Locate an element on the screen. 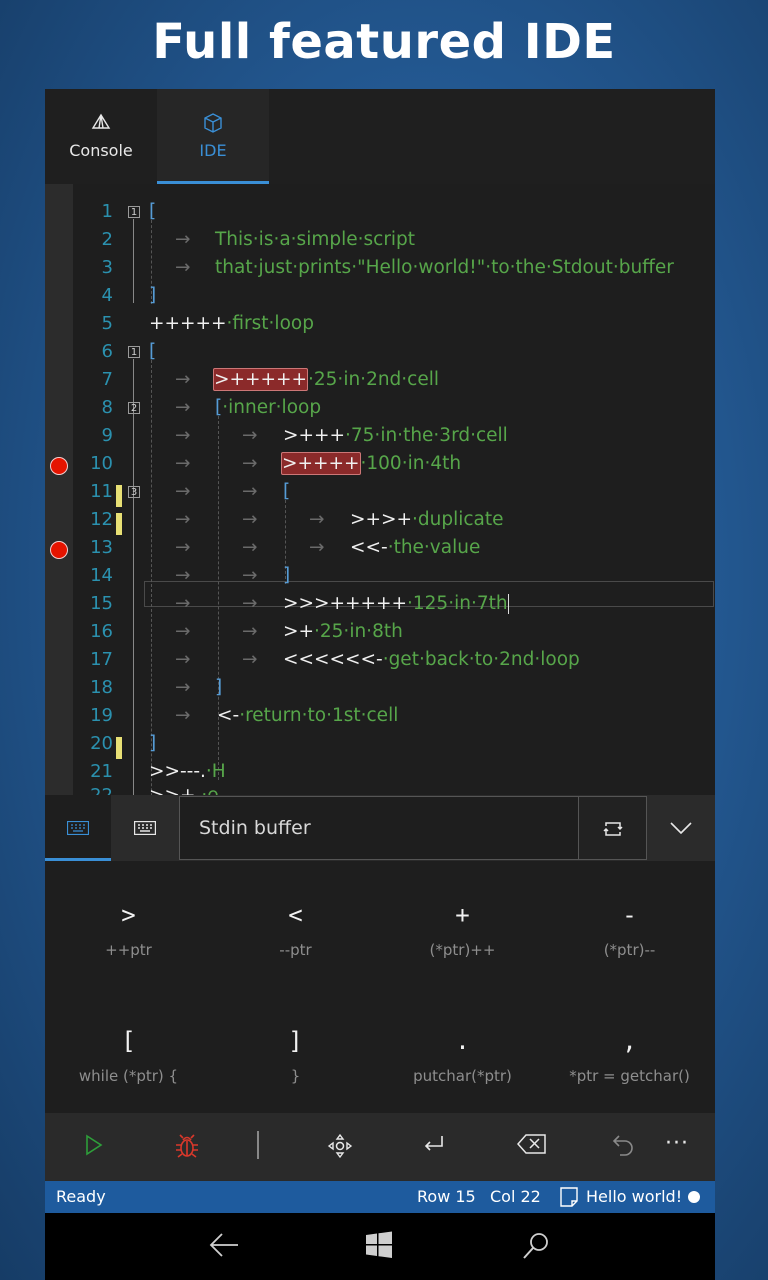 The image size is (768, 1280). line-comment: ·100·in·4th is located at coordinates (411, 463).